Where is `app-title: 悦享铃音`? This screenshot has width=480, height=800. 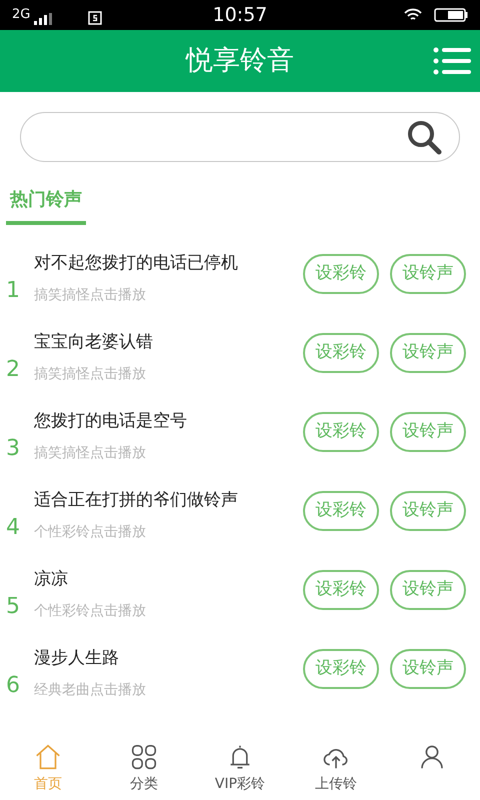
app-title: 悦享铃音 is located at coordinates (240, 61).